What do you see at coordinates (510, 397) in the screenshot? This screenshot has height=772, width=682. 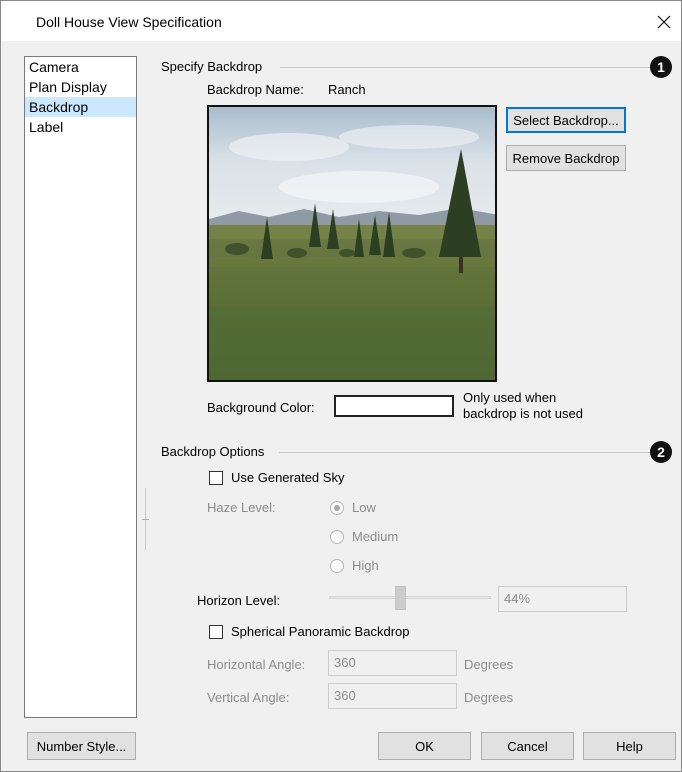 I see `background-color-note-line1: Only used when` at bounding box center [510, 397].